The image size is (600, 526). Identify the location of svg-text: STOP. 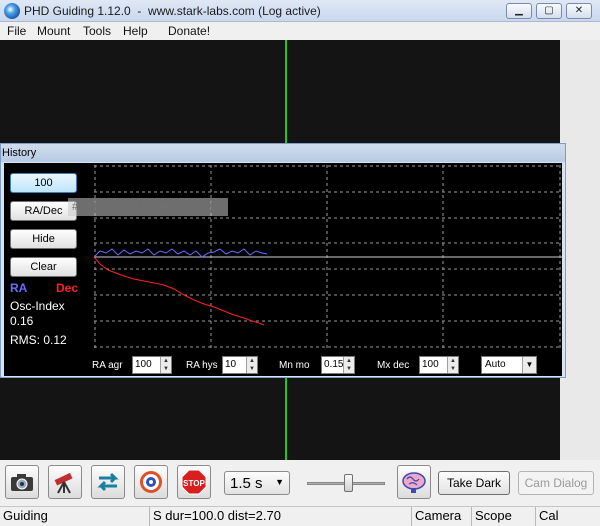
(194, 483).